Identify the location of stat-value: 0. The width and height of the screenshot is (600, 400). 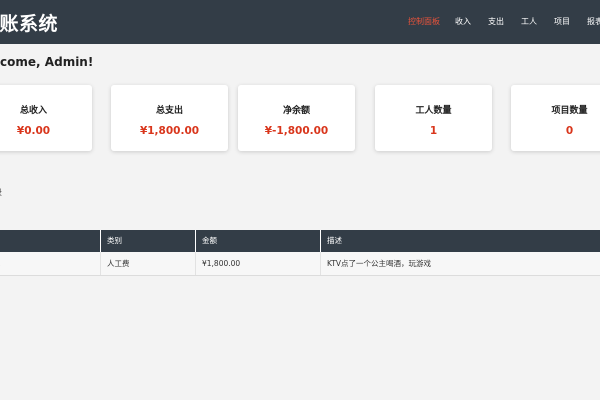
(569, 131).